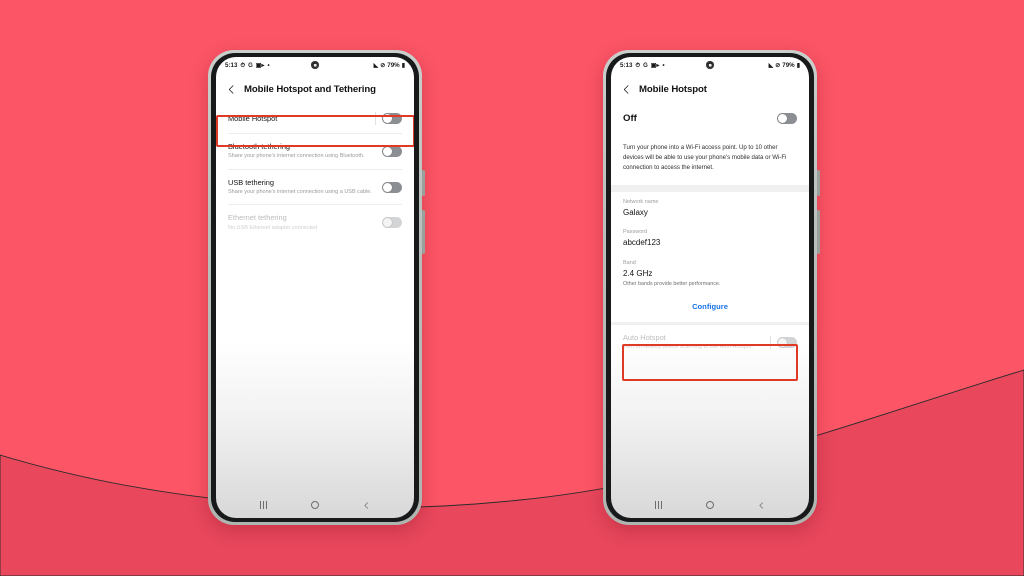 Image resolution: width=1024 pixels, height=576 pixels. I want to click on row-title: USB tethering, so click(251, 182).